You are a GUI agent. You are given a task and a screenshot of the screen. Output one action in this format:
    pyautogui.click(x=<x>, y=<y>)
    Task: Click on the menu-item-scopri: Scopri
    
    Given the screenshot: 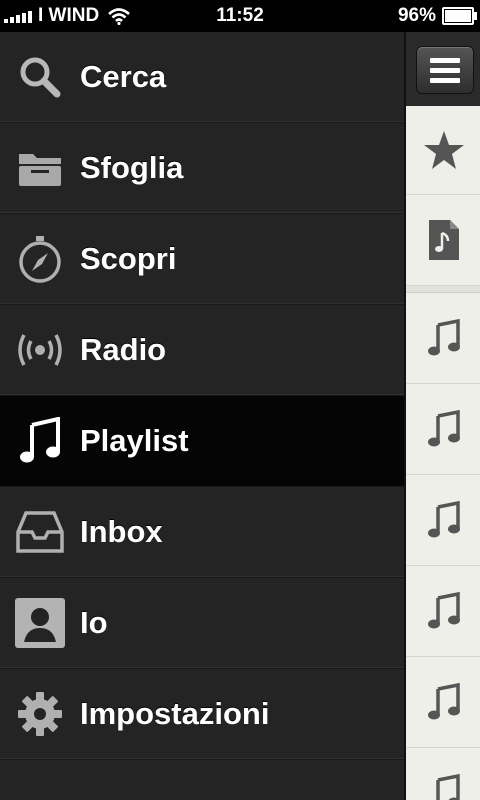 What is the action you would take?
    pyautogui.click(x=202, y=259)
    